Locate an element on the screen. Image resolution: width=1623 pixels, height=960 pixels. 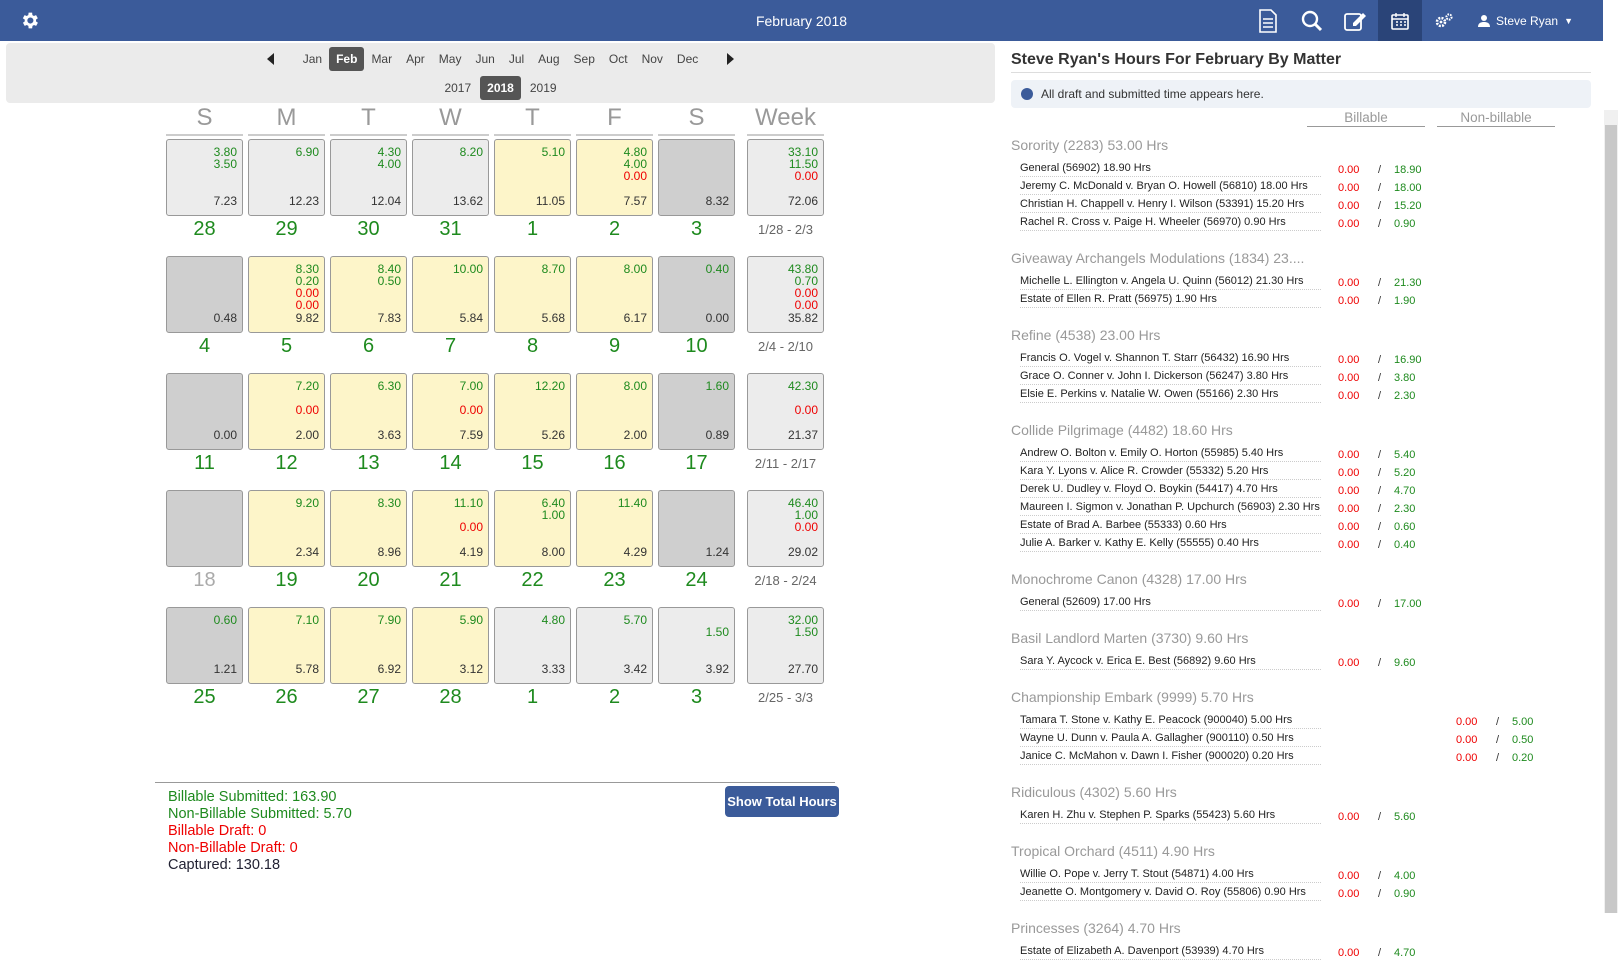
month-oct: Oct is located at coordinates (618, 59).